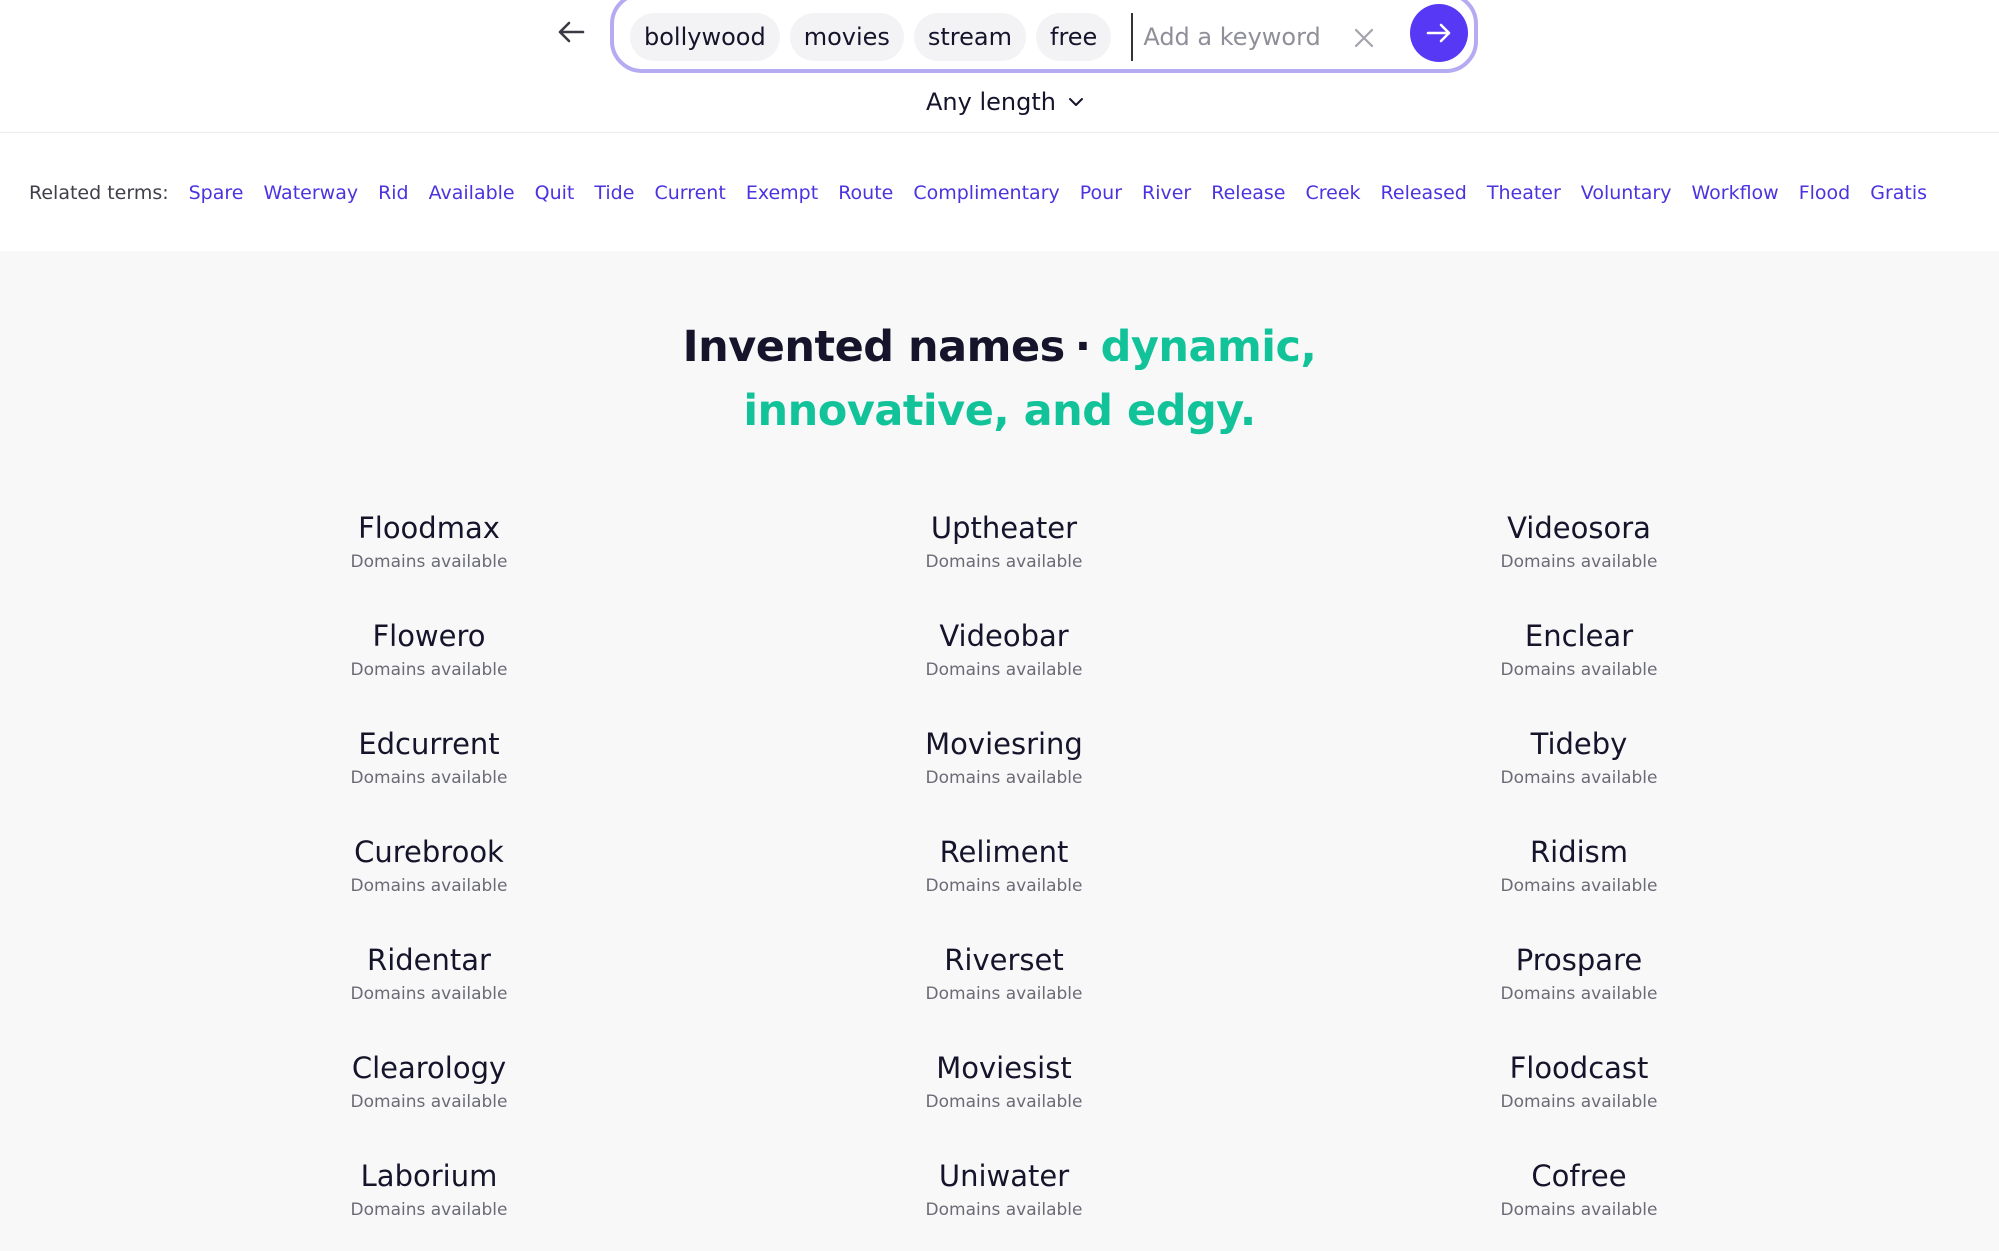  Describe the element at coordinates (429, 1068) in the screenshot. I see `name-title: Clearology` at that location.